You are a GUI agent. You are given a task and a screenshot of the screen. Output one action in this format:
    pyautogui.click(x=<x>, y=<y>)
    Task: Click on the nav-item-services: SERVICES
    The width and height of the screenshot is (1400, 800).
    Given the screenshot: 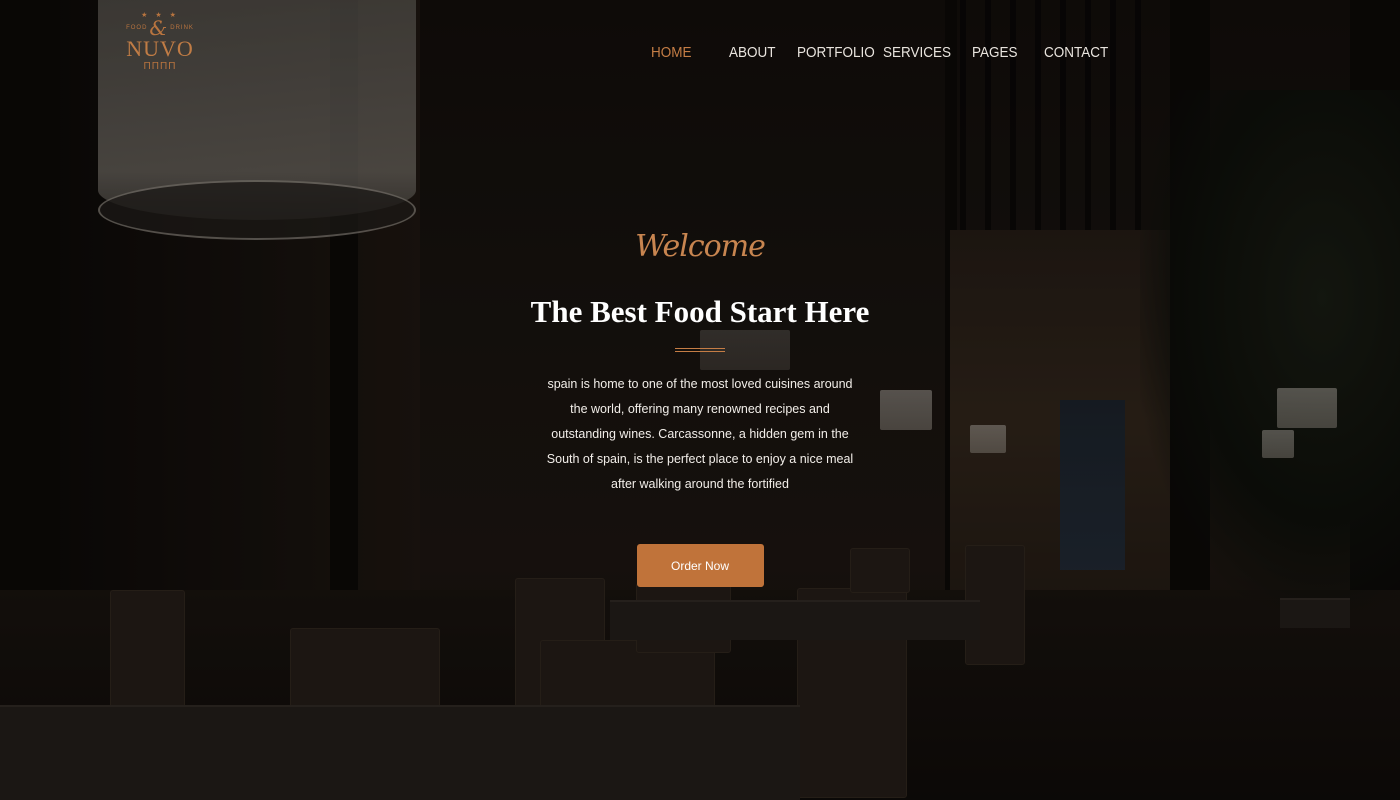 What is the action you would take?
    pyautogui.click(x=917, y=52)
    